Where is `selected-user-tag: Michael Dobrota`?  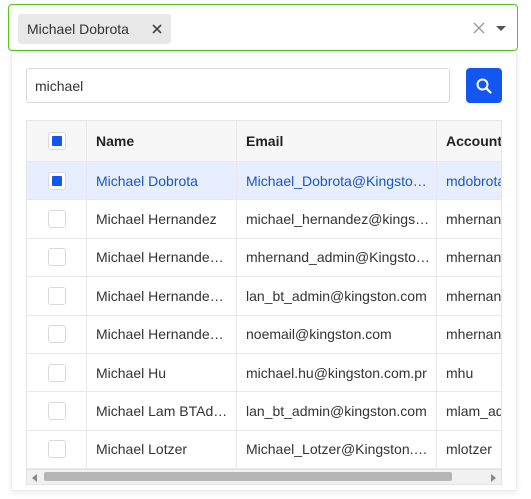
selected-user-tag: Michael Dobrota is located at coordinates (94, 29).